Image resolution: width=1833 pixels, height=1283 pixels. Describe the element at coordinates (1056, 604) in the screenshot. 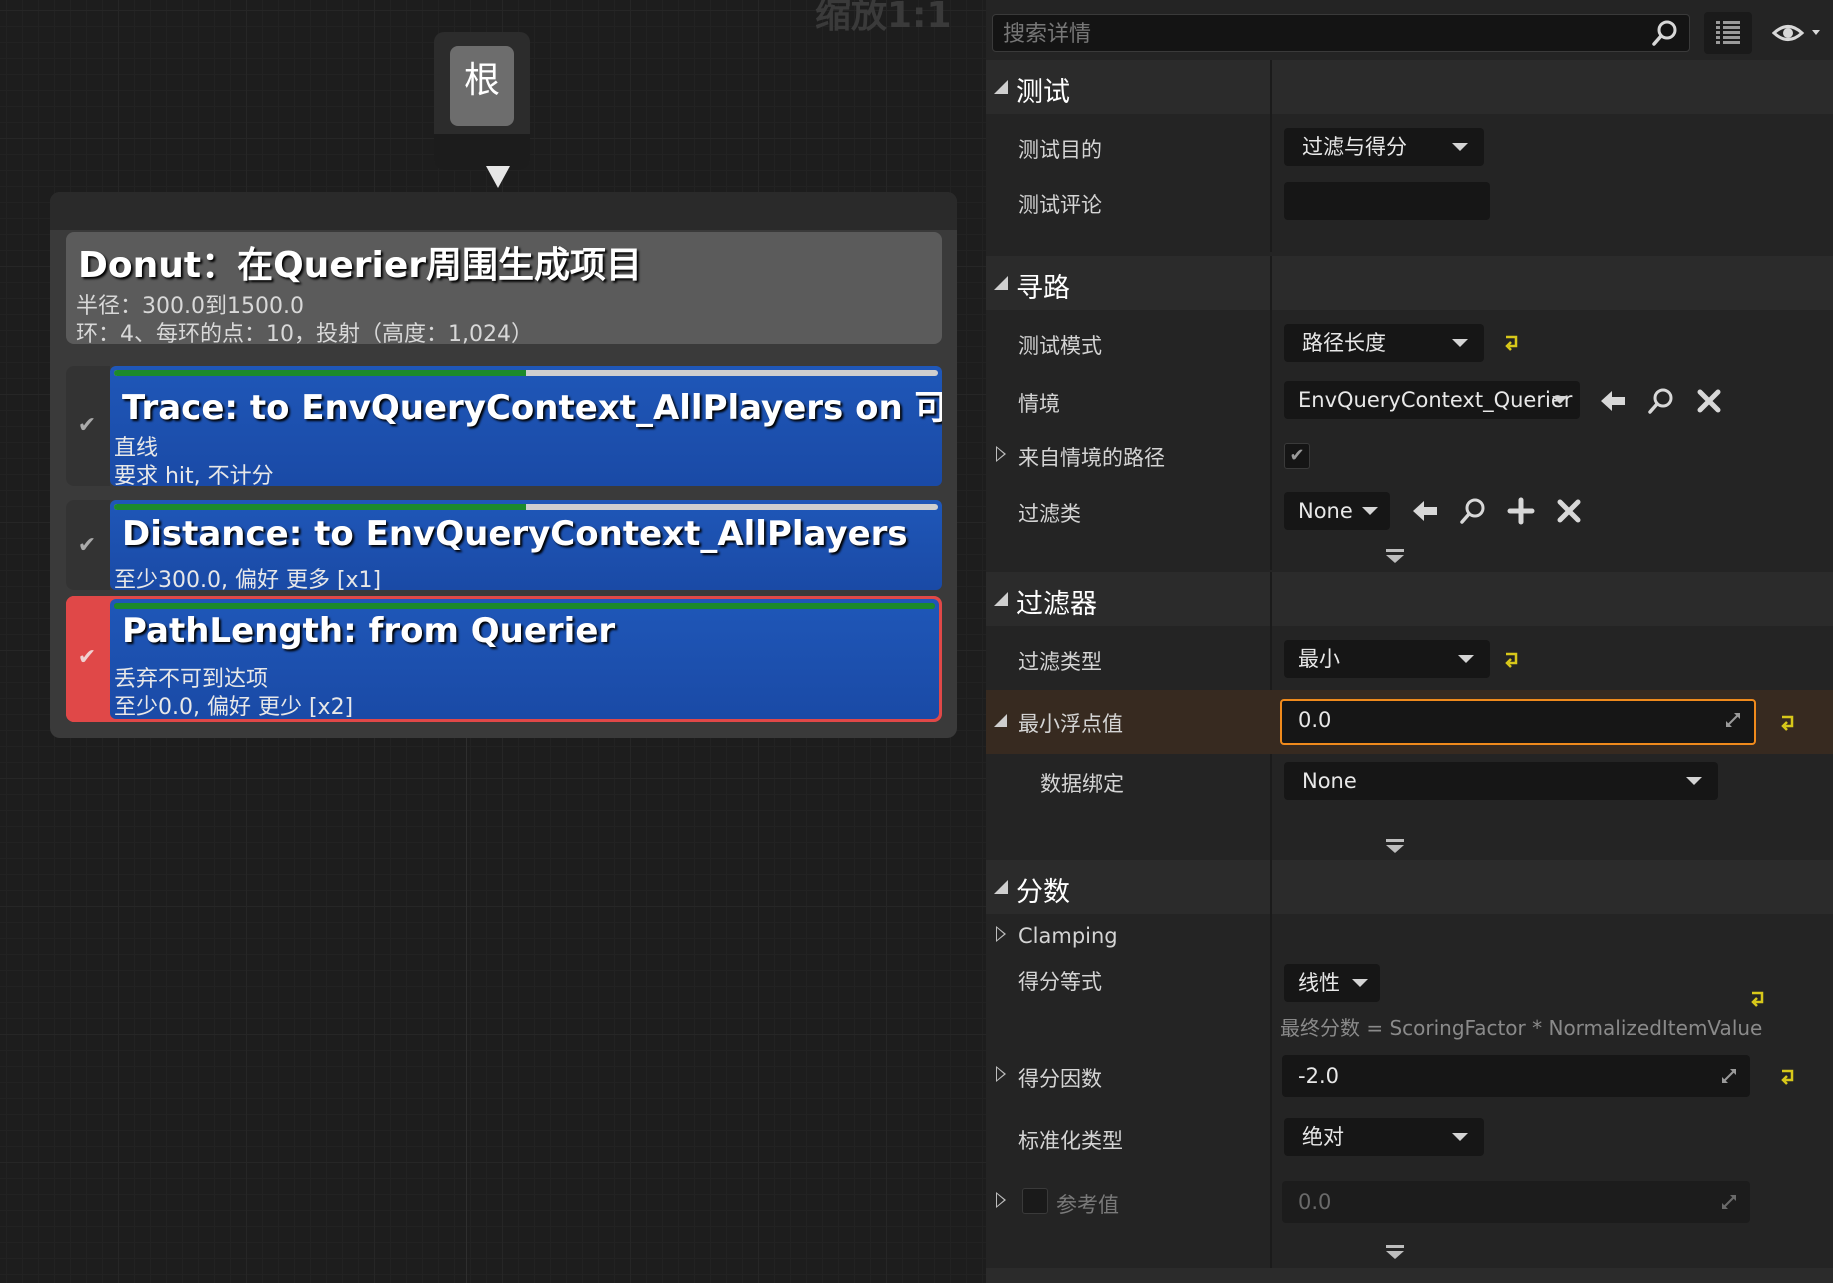

I see `section-title: 过滤器` at that location.